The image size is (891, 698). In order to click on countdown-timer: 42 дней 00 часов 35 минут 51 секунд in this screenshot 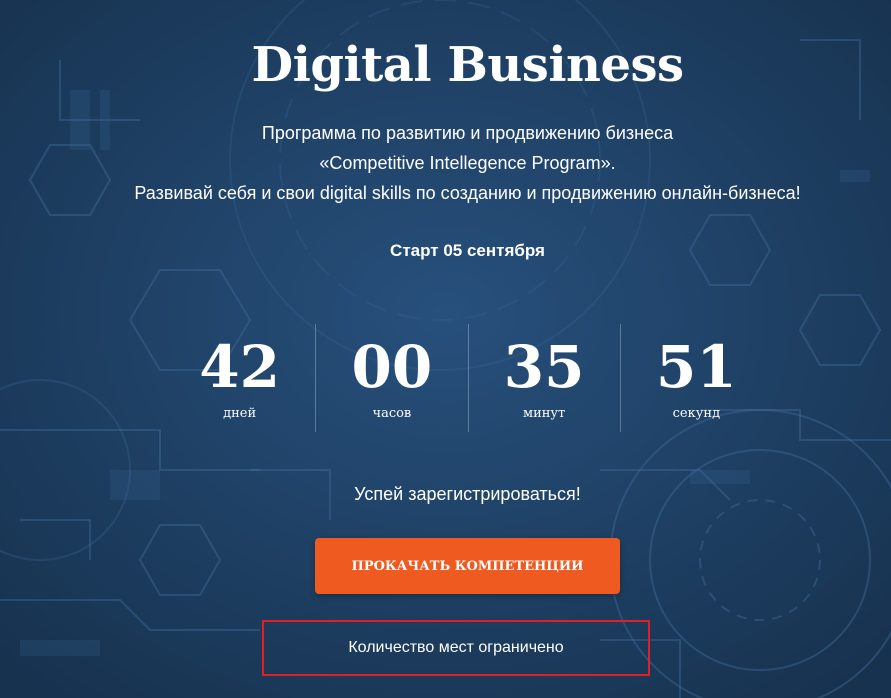, I will do `click(468, 378)`.